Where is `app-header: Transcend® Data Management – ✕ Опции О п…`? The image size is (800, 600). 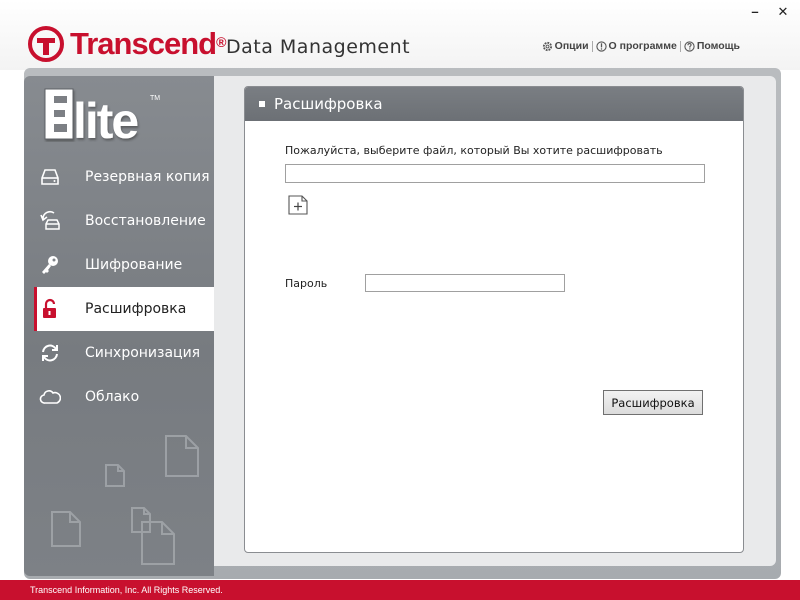
app-header: Transcend® Data Management – ✕ Опции О п… is located at coordinates (400, 35).